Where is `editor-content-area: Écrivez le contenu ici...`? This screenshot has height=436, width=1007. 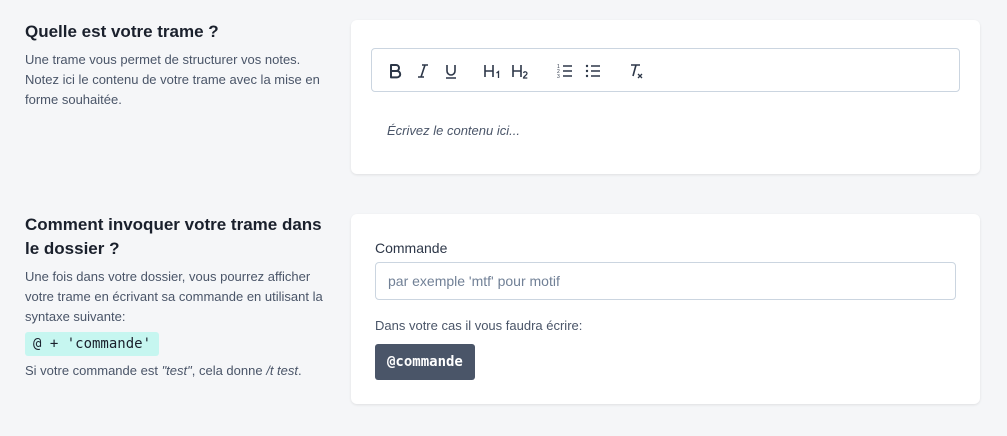
editor-content-area: Écrivez le contenu ici... is located at coordinates (453, 130).